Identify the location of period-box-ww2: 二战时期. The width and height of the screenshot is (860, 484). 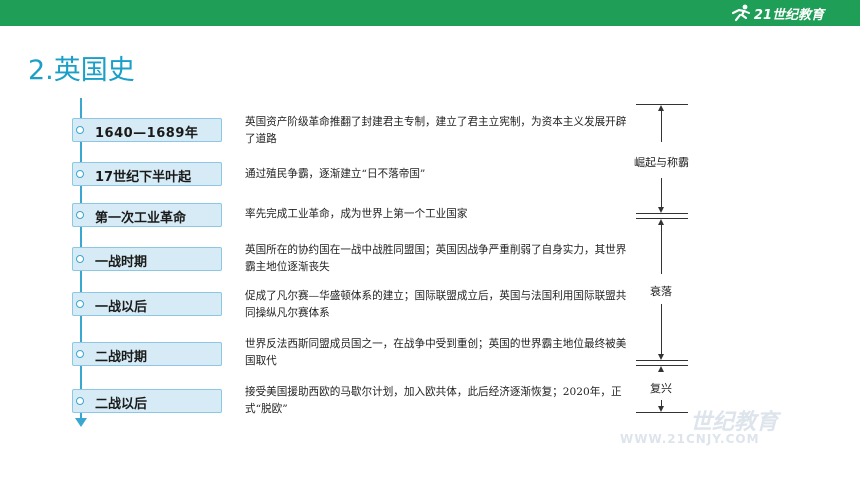
(147, 354).